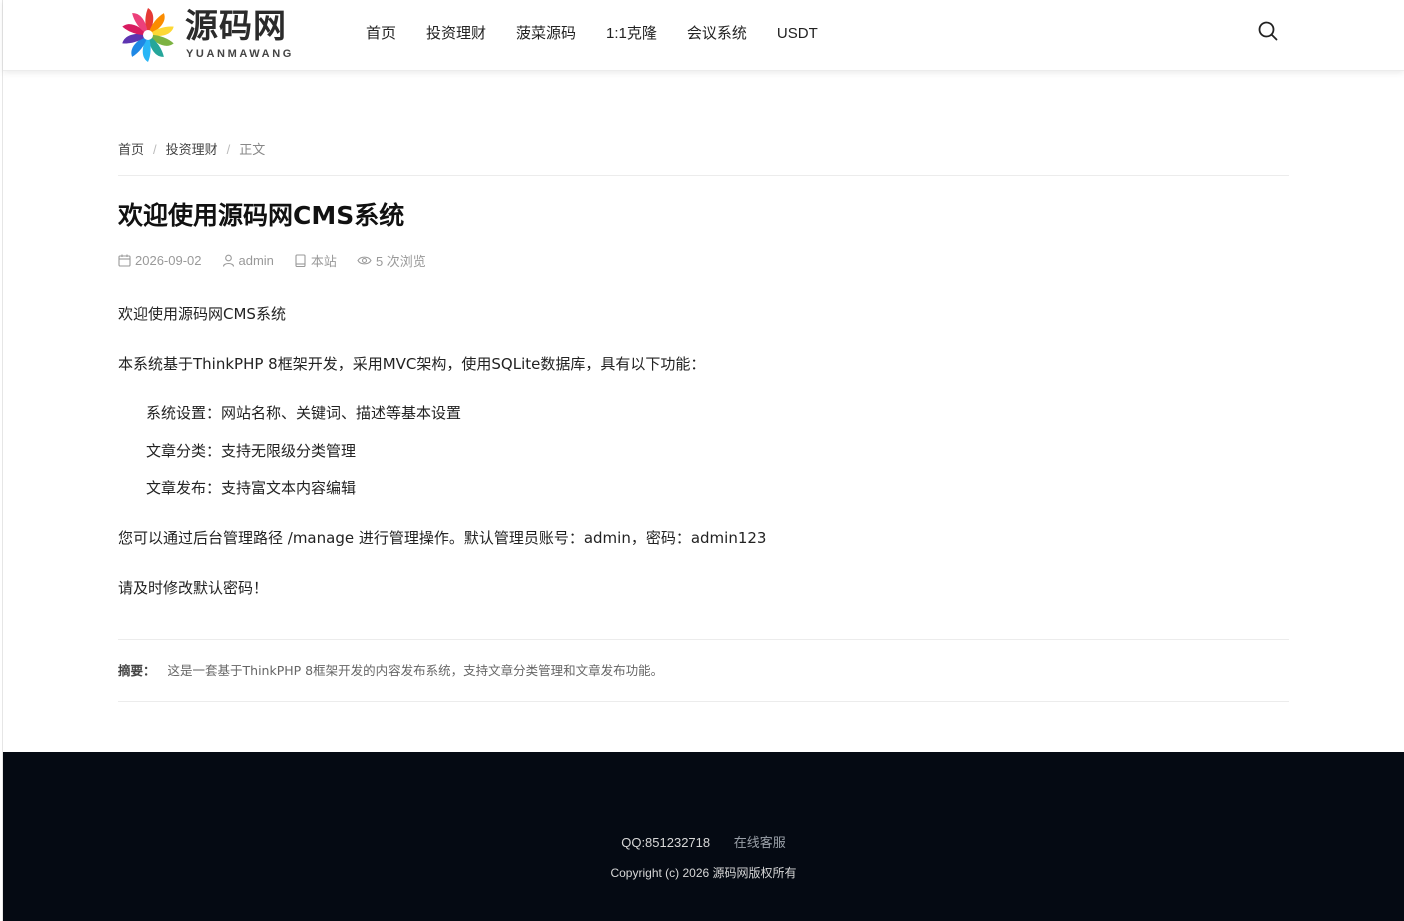 This screenshot has height=921, width=1404. I want to click on breadcrumb-category: 投资理财, so click(192, 149).